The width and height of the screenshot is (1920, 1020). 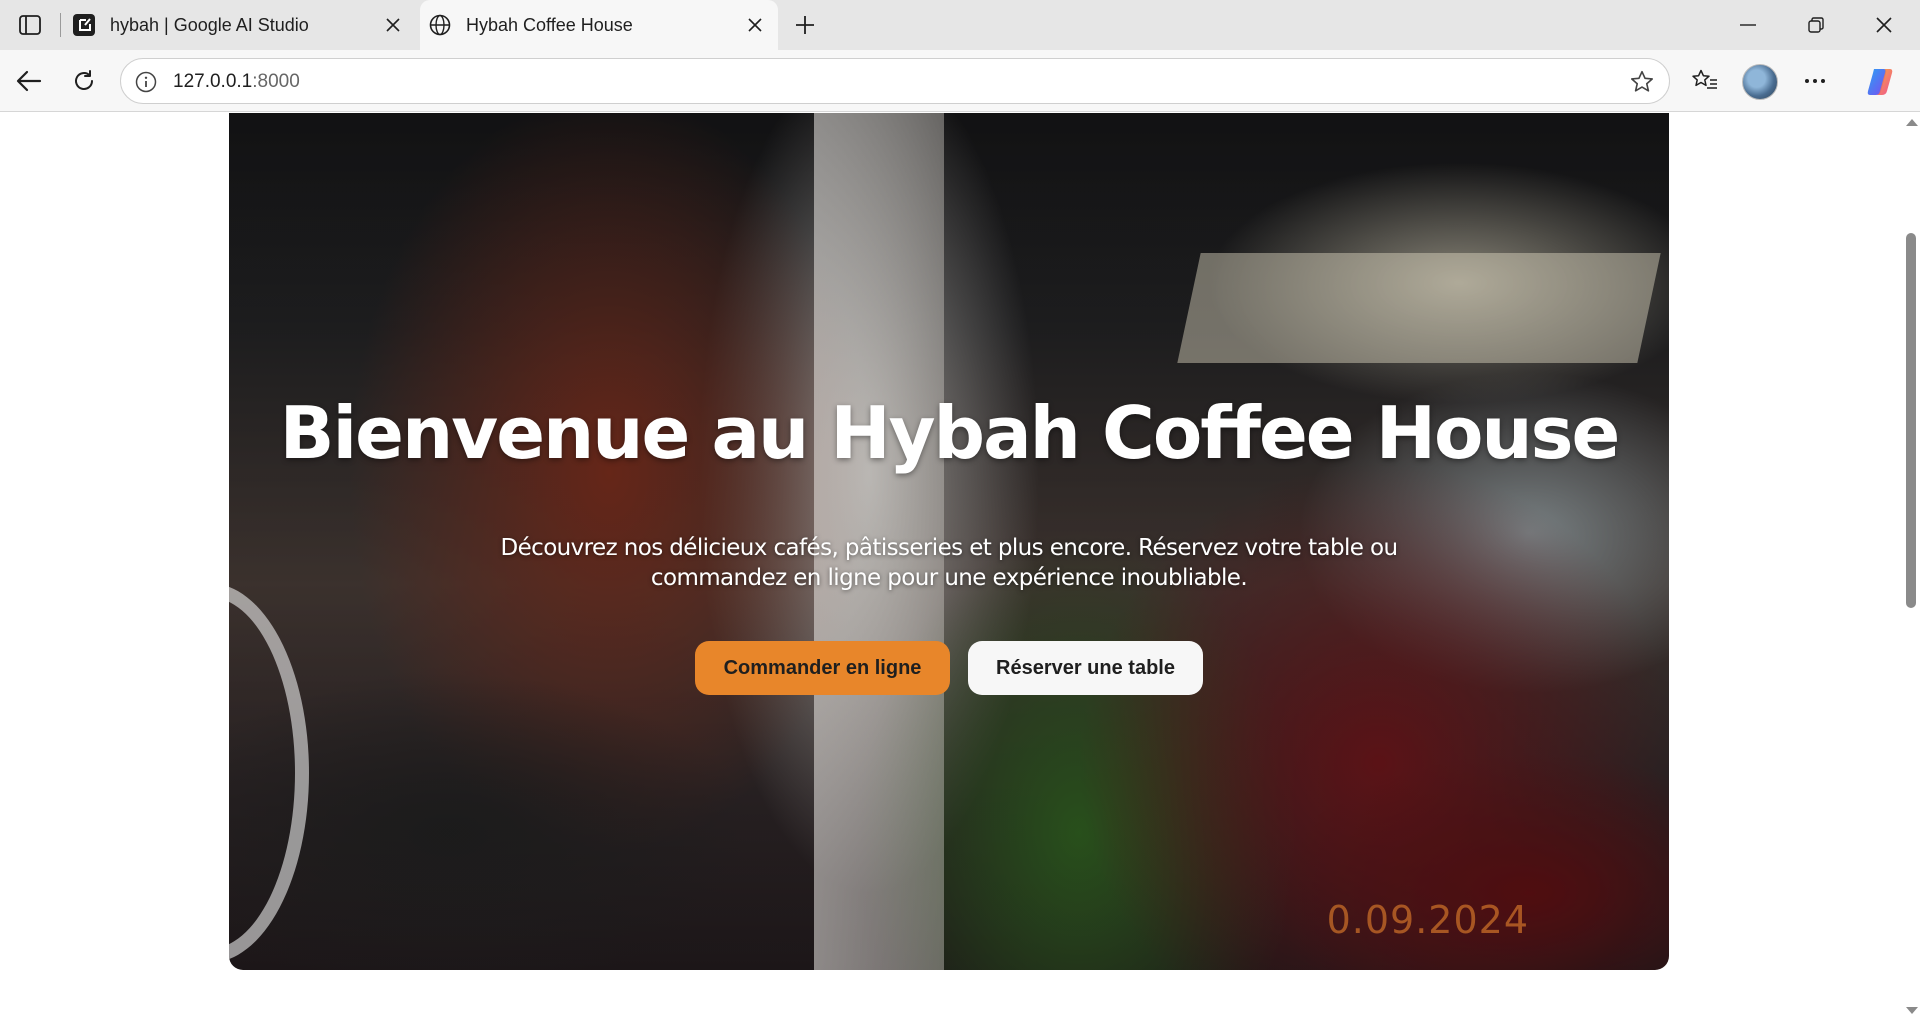 I want to click on address-bar: 127.0.0.1:8000, so click(x=895, y=81).